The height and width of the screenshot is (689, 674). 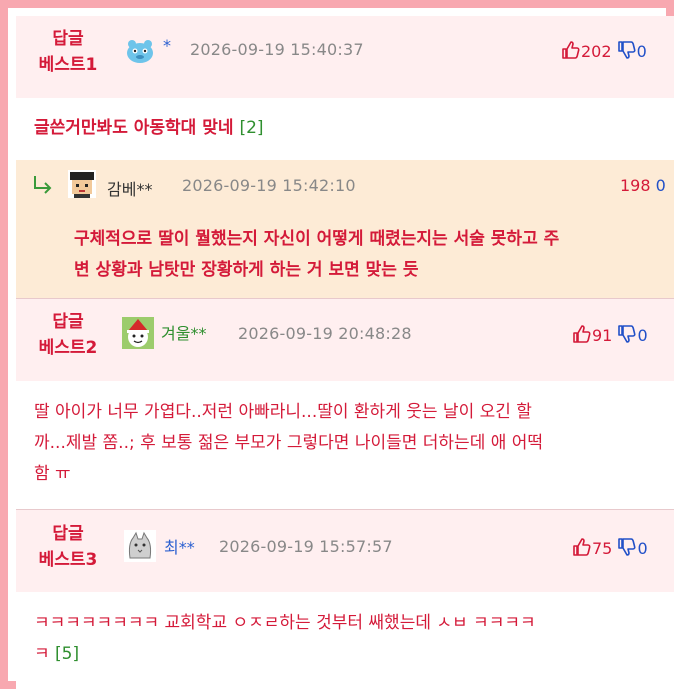 What do you see at coordinates (596, 51) in the screenshot?
I see `best1-up-count: 202` at bounding box center [596, 51].